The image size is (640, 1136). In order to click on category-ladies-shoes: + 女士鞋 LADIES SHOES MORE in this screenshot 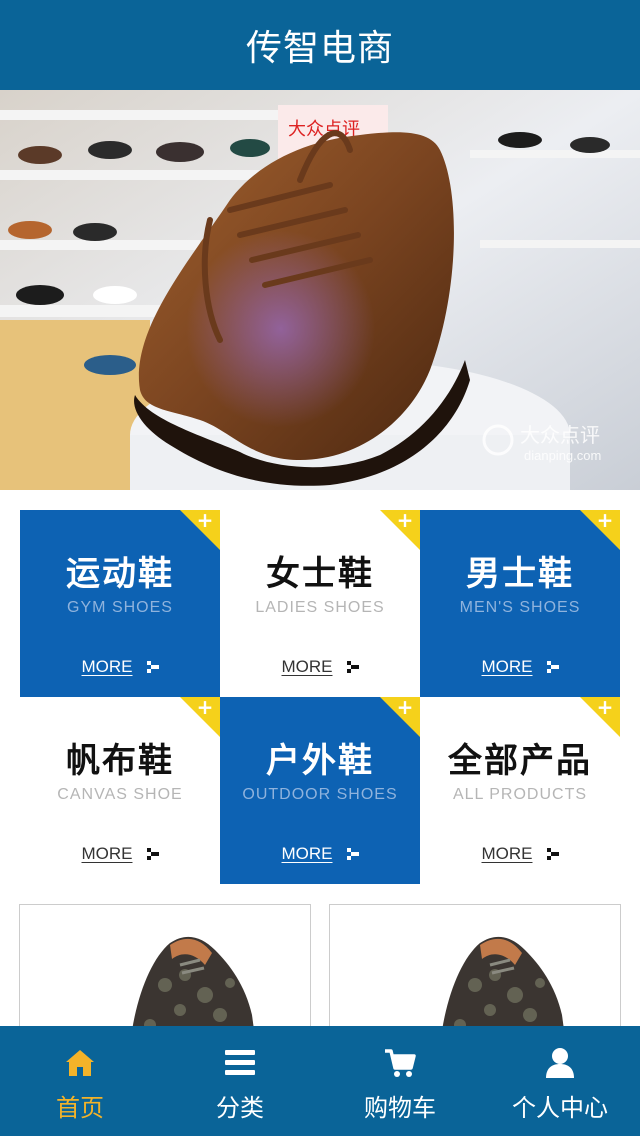, I will do `click(320, 603)`.